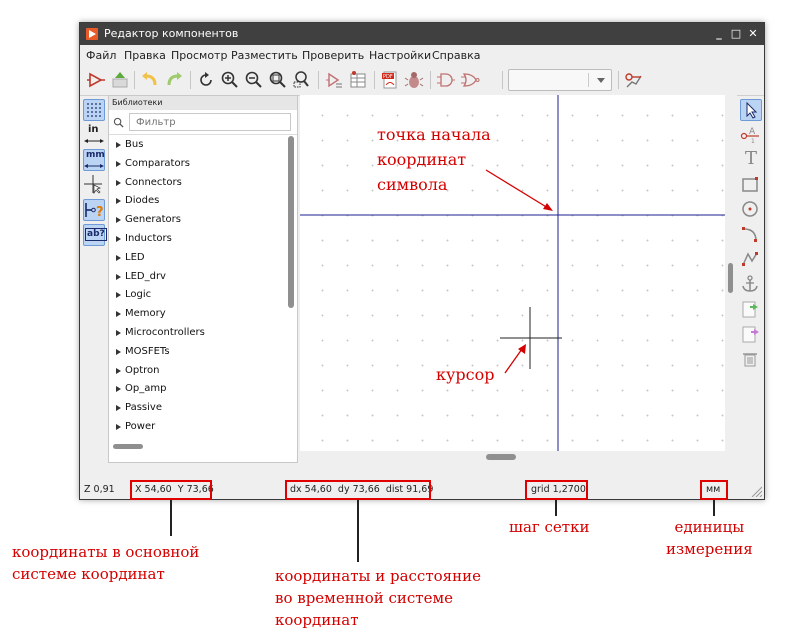  I want to click on cursor-arrow-line, so click(513, 361).